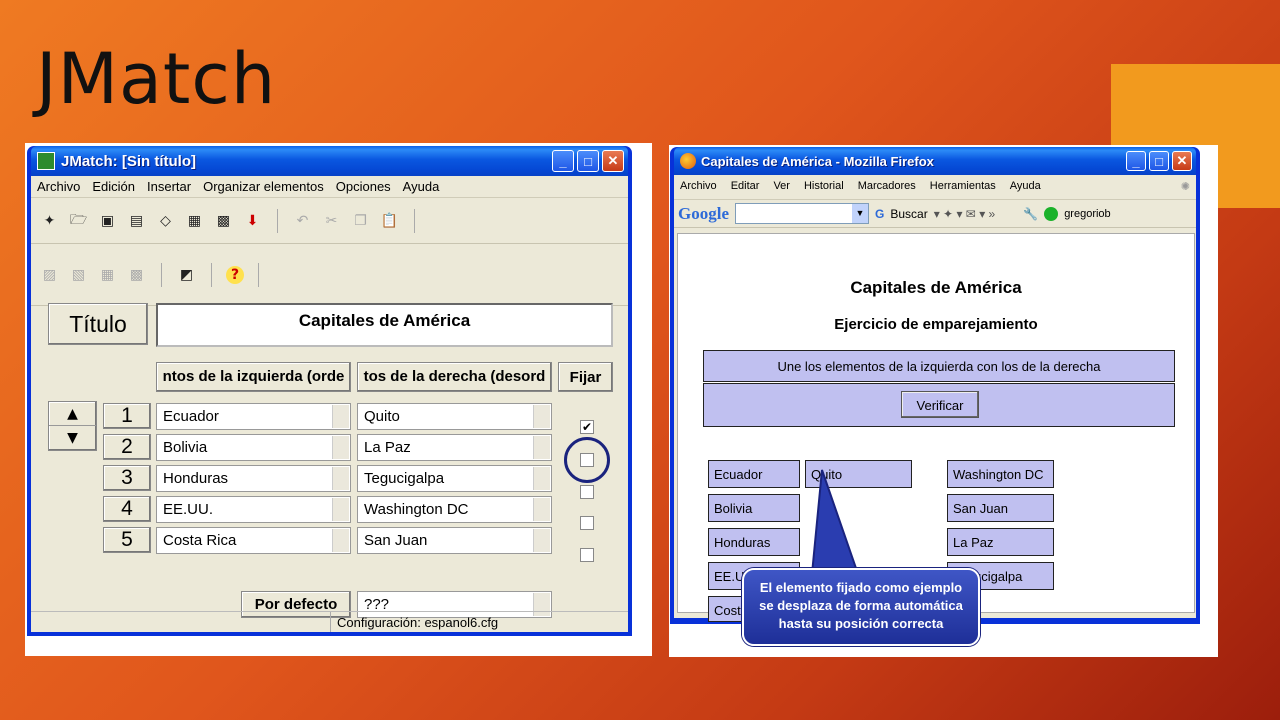 This screenshot has height=720, width=1280. I want to click on right-item-text: Washington DC, so click(416, 509).